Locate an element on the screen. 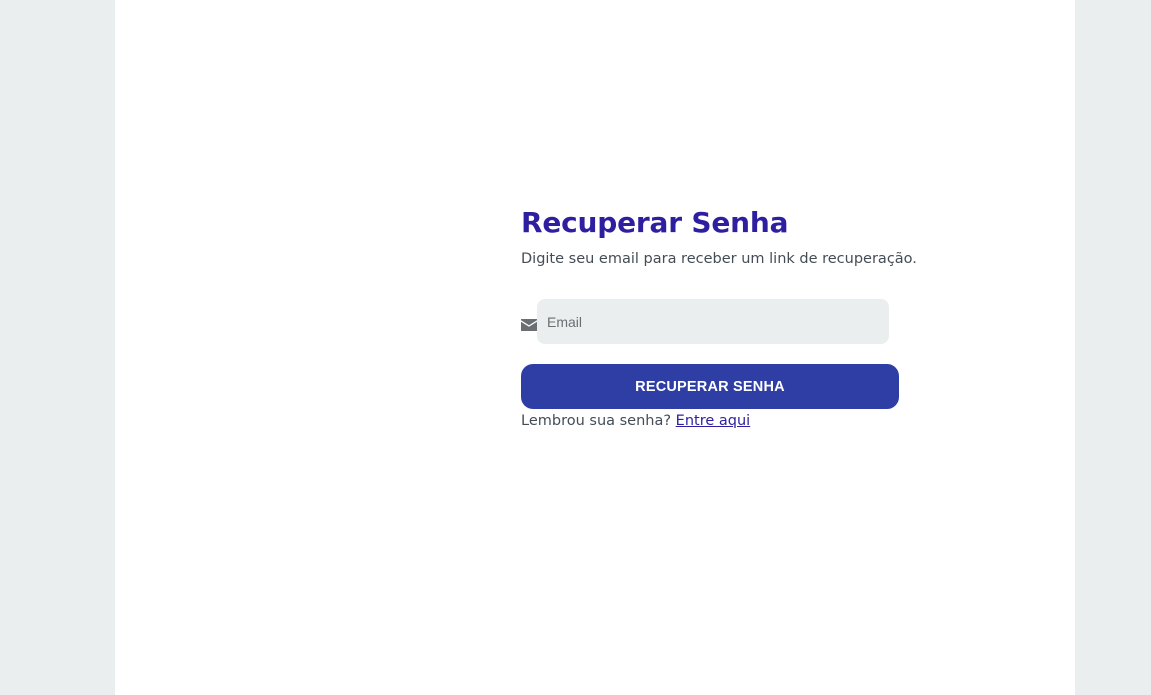 The width and height of the screenshot is (1151, 695). page-title: Recuperar Senha is located at coordinates (655, 222).